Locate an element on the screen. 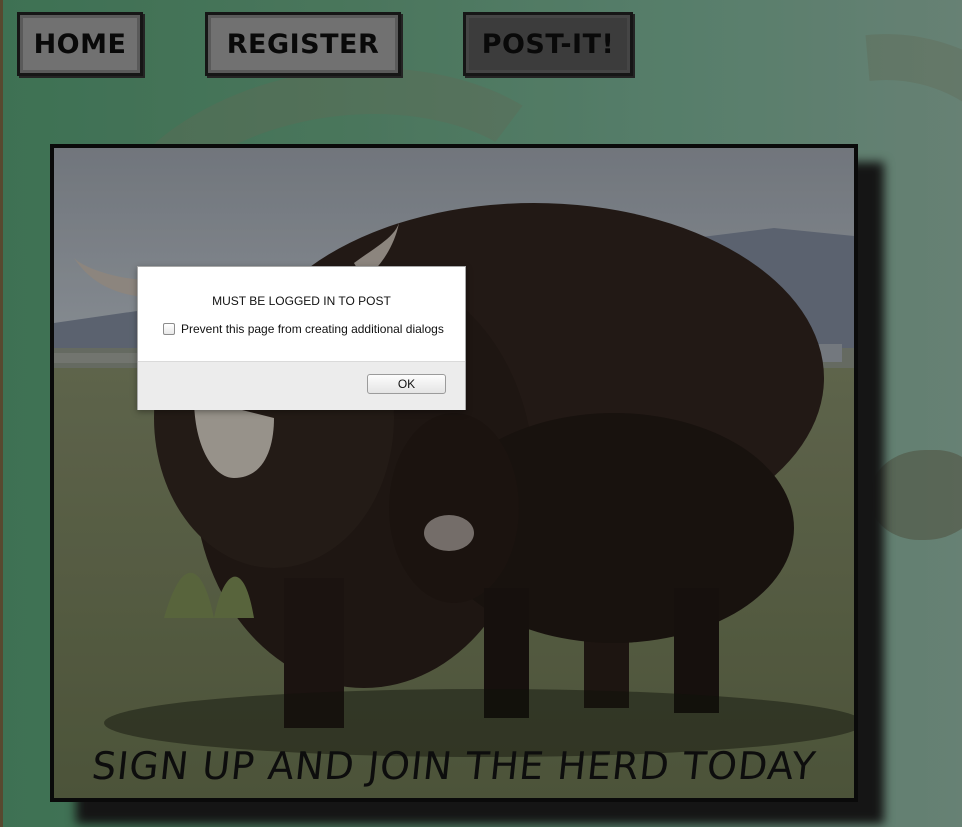  prevent-dialogs-checkbox is located at coordinates (169, 329).